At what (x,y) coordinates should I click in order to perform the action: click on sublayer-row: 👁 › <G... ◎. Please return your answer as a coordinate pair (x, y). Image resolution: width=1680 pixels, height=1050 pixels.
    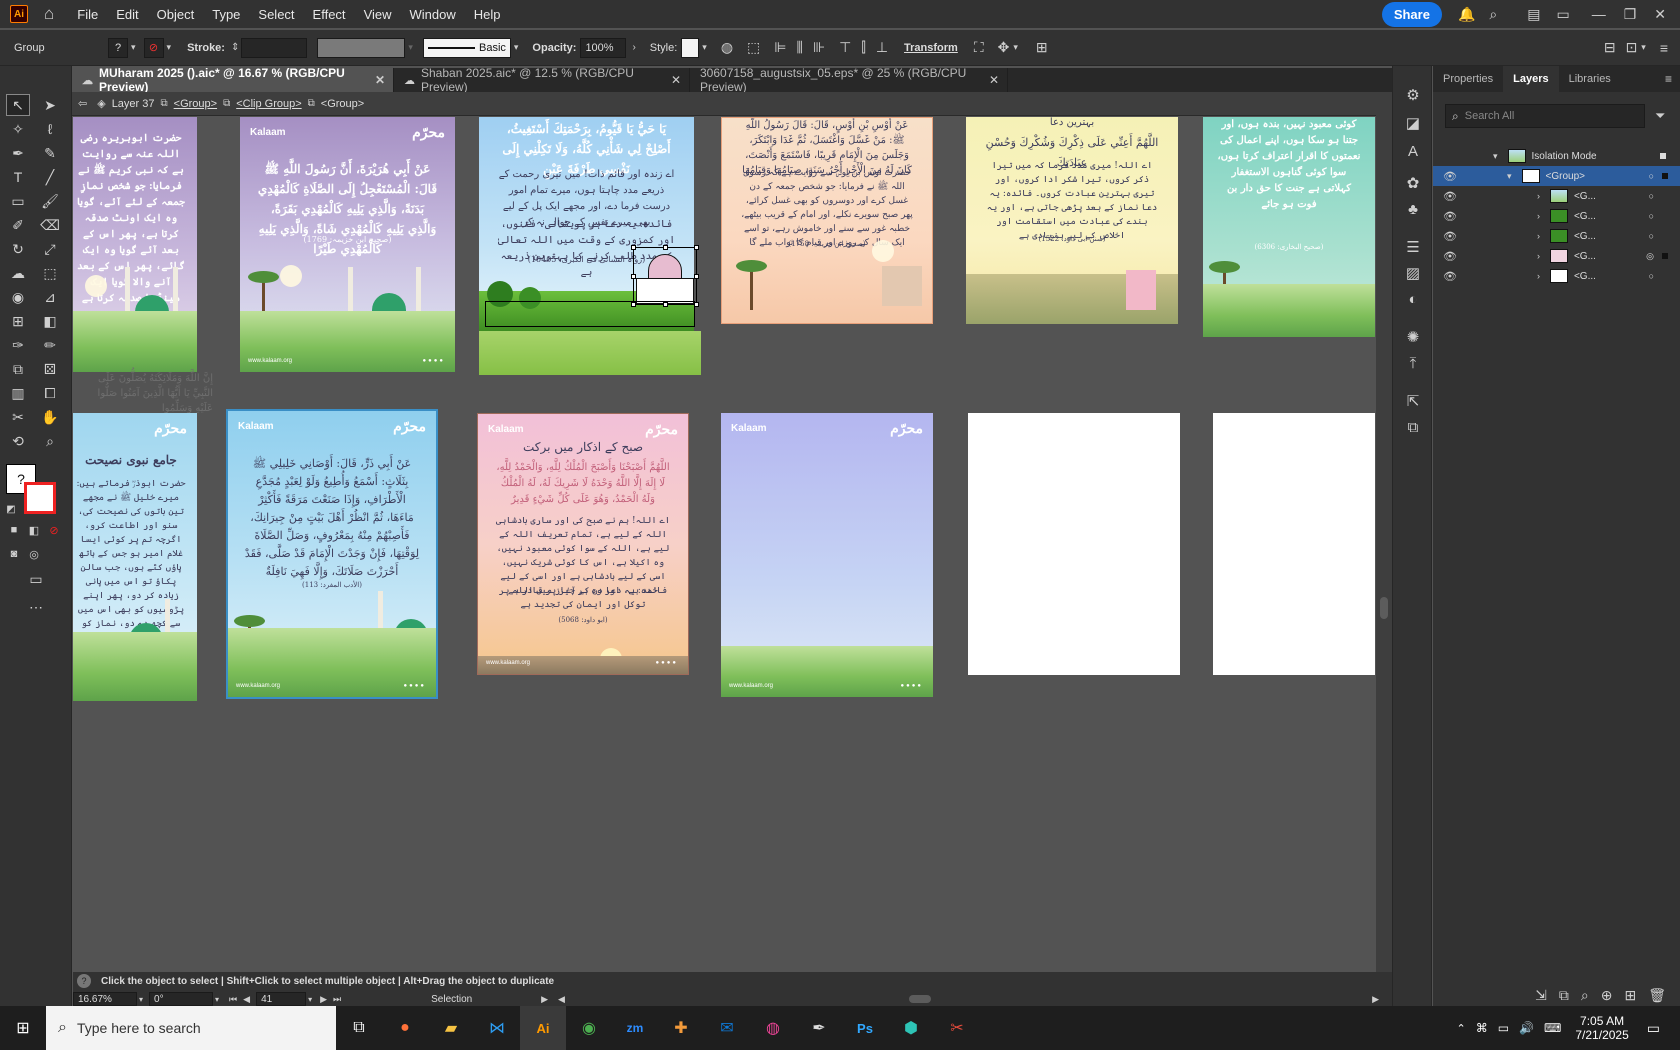
    Looking at the image, I should click on (1556, 256).